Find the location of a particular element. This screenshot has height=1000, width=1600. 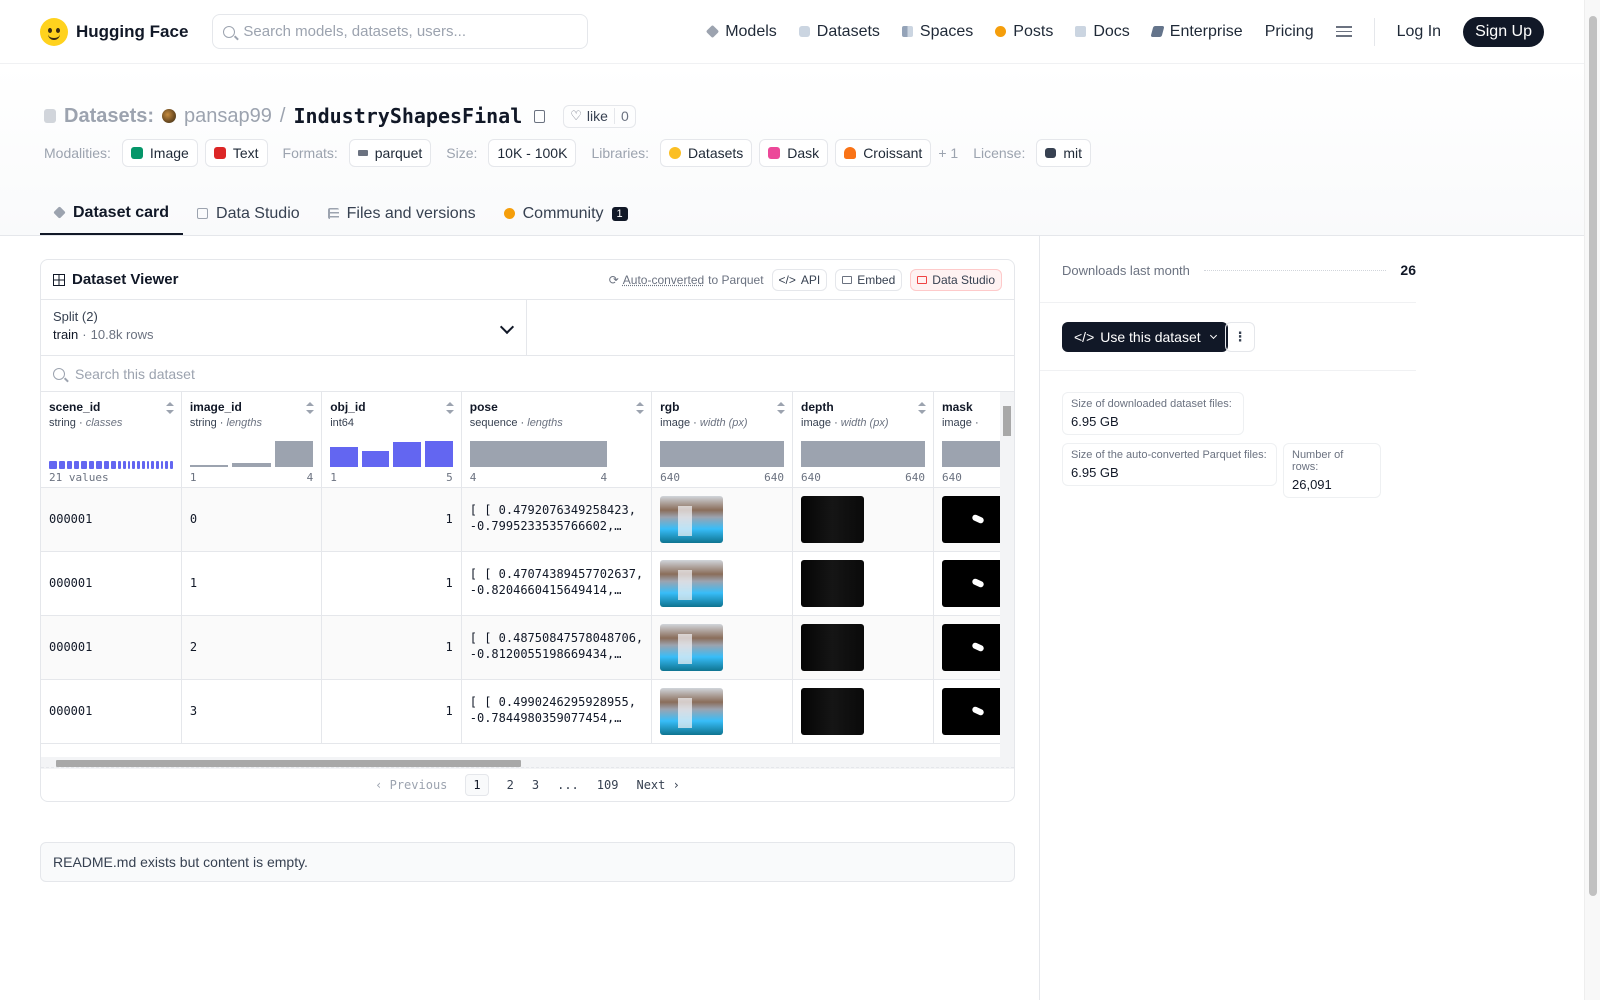

column-header-image-id: image_id string · lengths 1 4 is located at coordinates (252, 440).